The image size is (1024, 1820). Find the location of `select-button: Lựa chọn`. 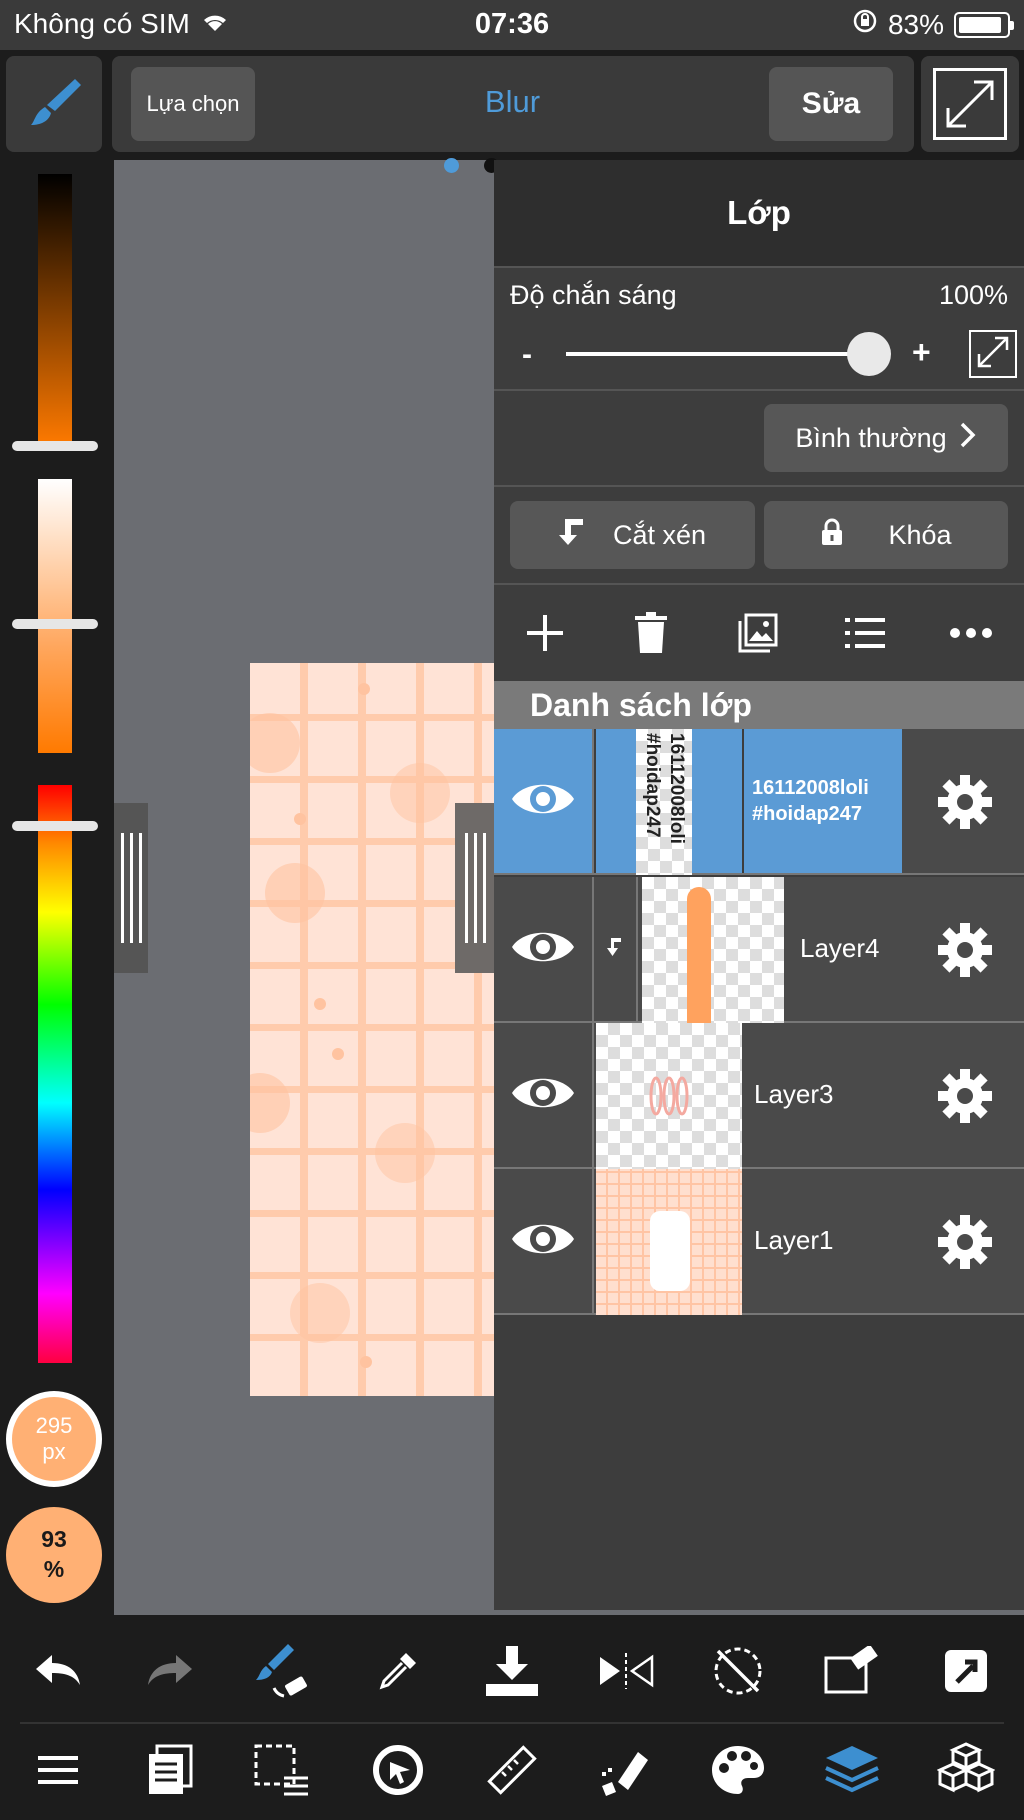

select-button: Lựa chọn is located at coordinates (193, 104).